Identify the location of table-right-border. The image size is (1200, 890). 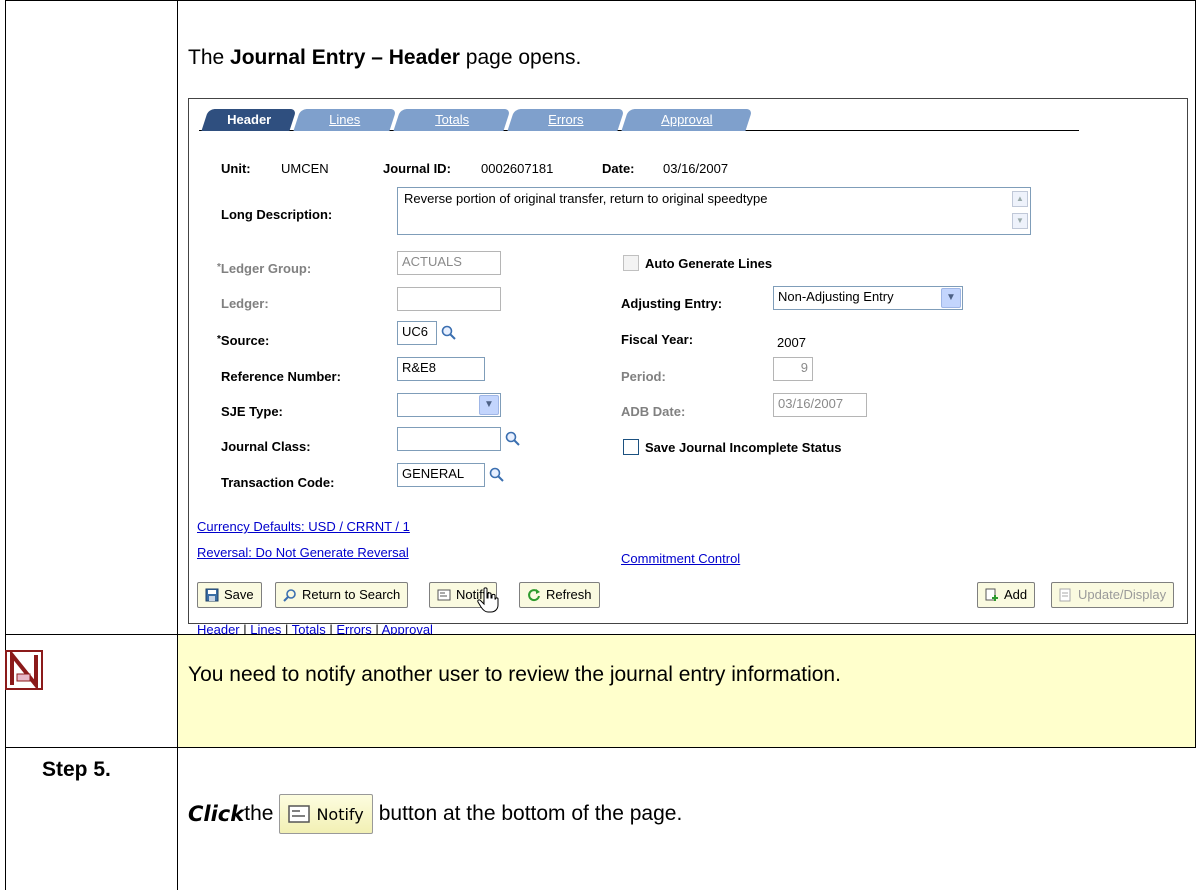
(1195, 374).